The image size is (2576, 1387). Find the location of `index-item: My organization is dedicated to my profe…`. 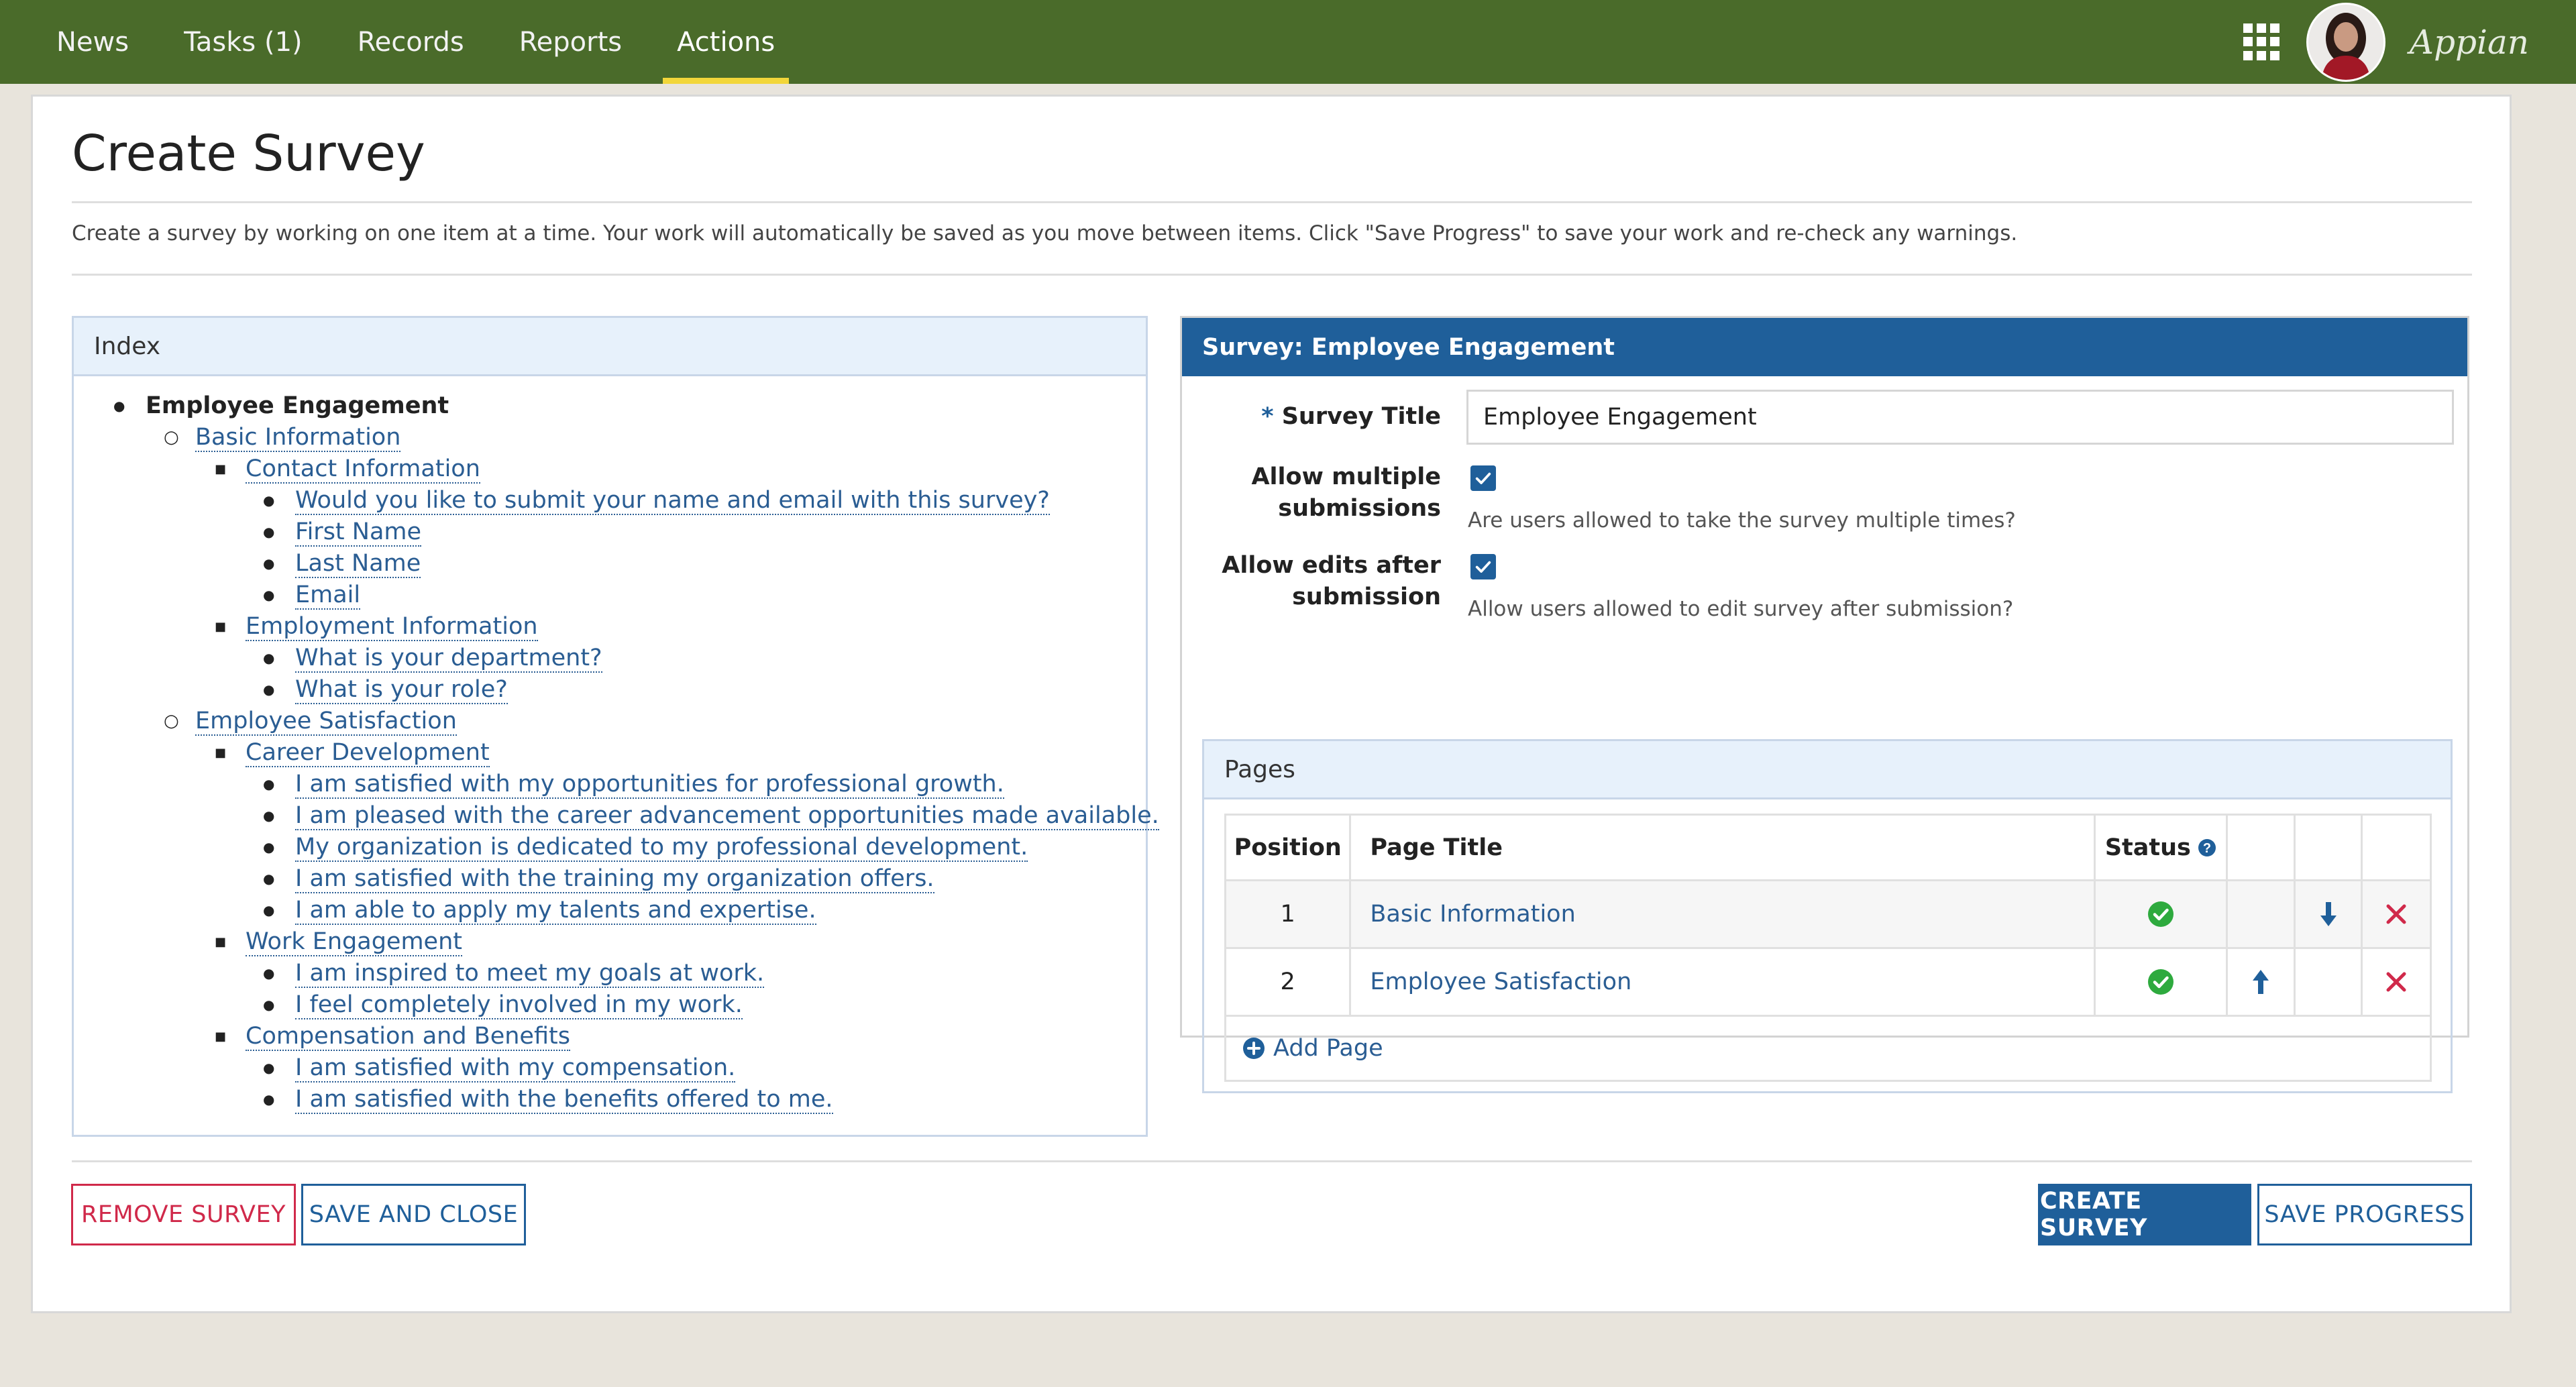

index-item: My organization is dedicated to my profe… is located at coordinates (645, 847).